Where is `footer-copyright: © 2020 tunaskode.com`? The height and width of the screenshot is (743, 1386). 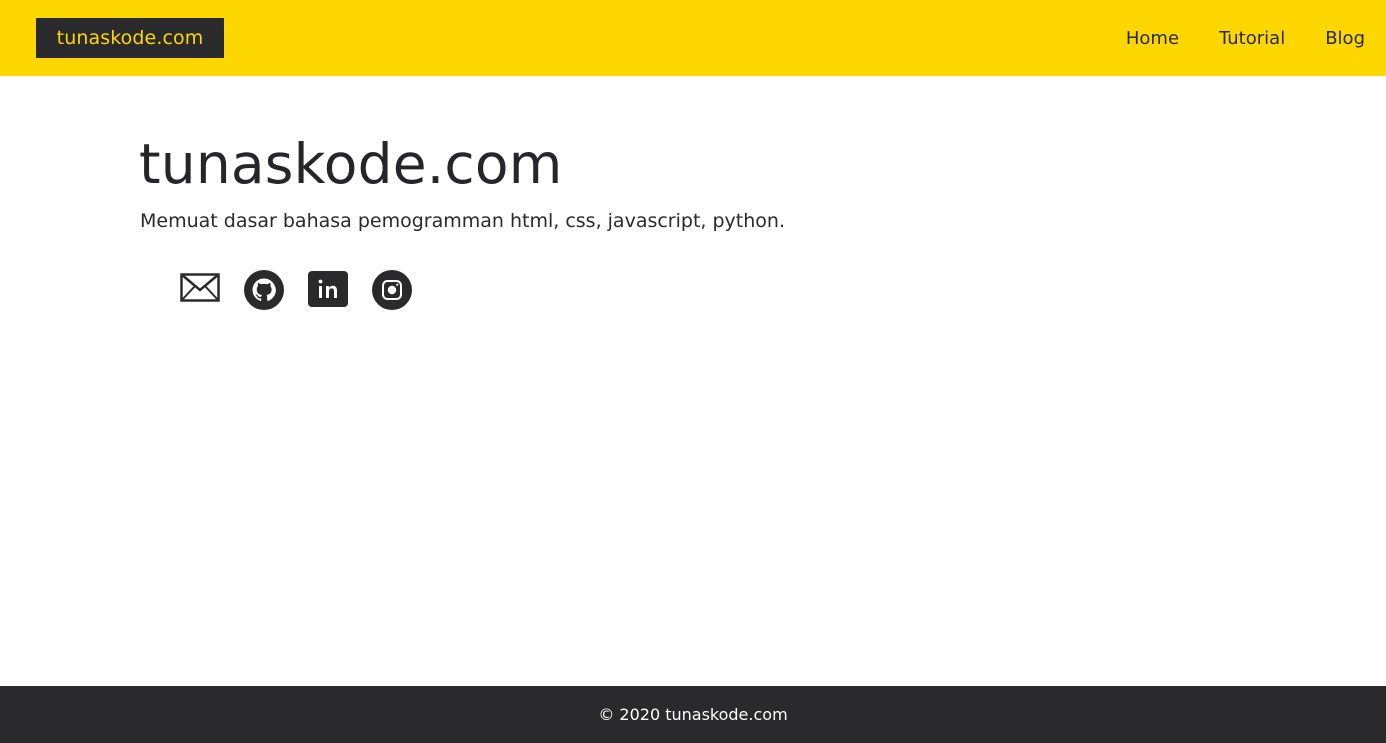
footer-copyright: © 2020 tunaskode.com is located at coordinates (693, 714).